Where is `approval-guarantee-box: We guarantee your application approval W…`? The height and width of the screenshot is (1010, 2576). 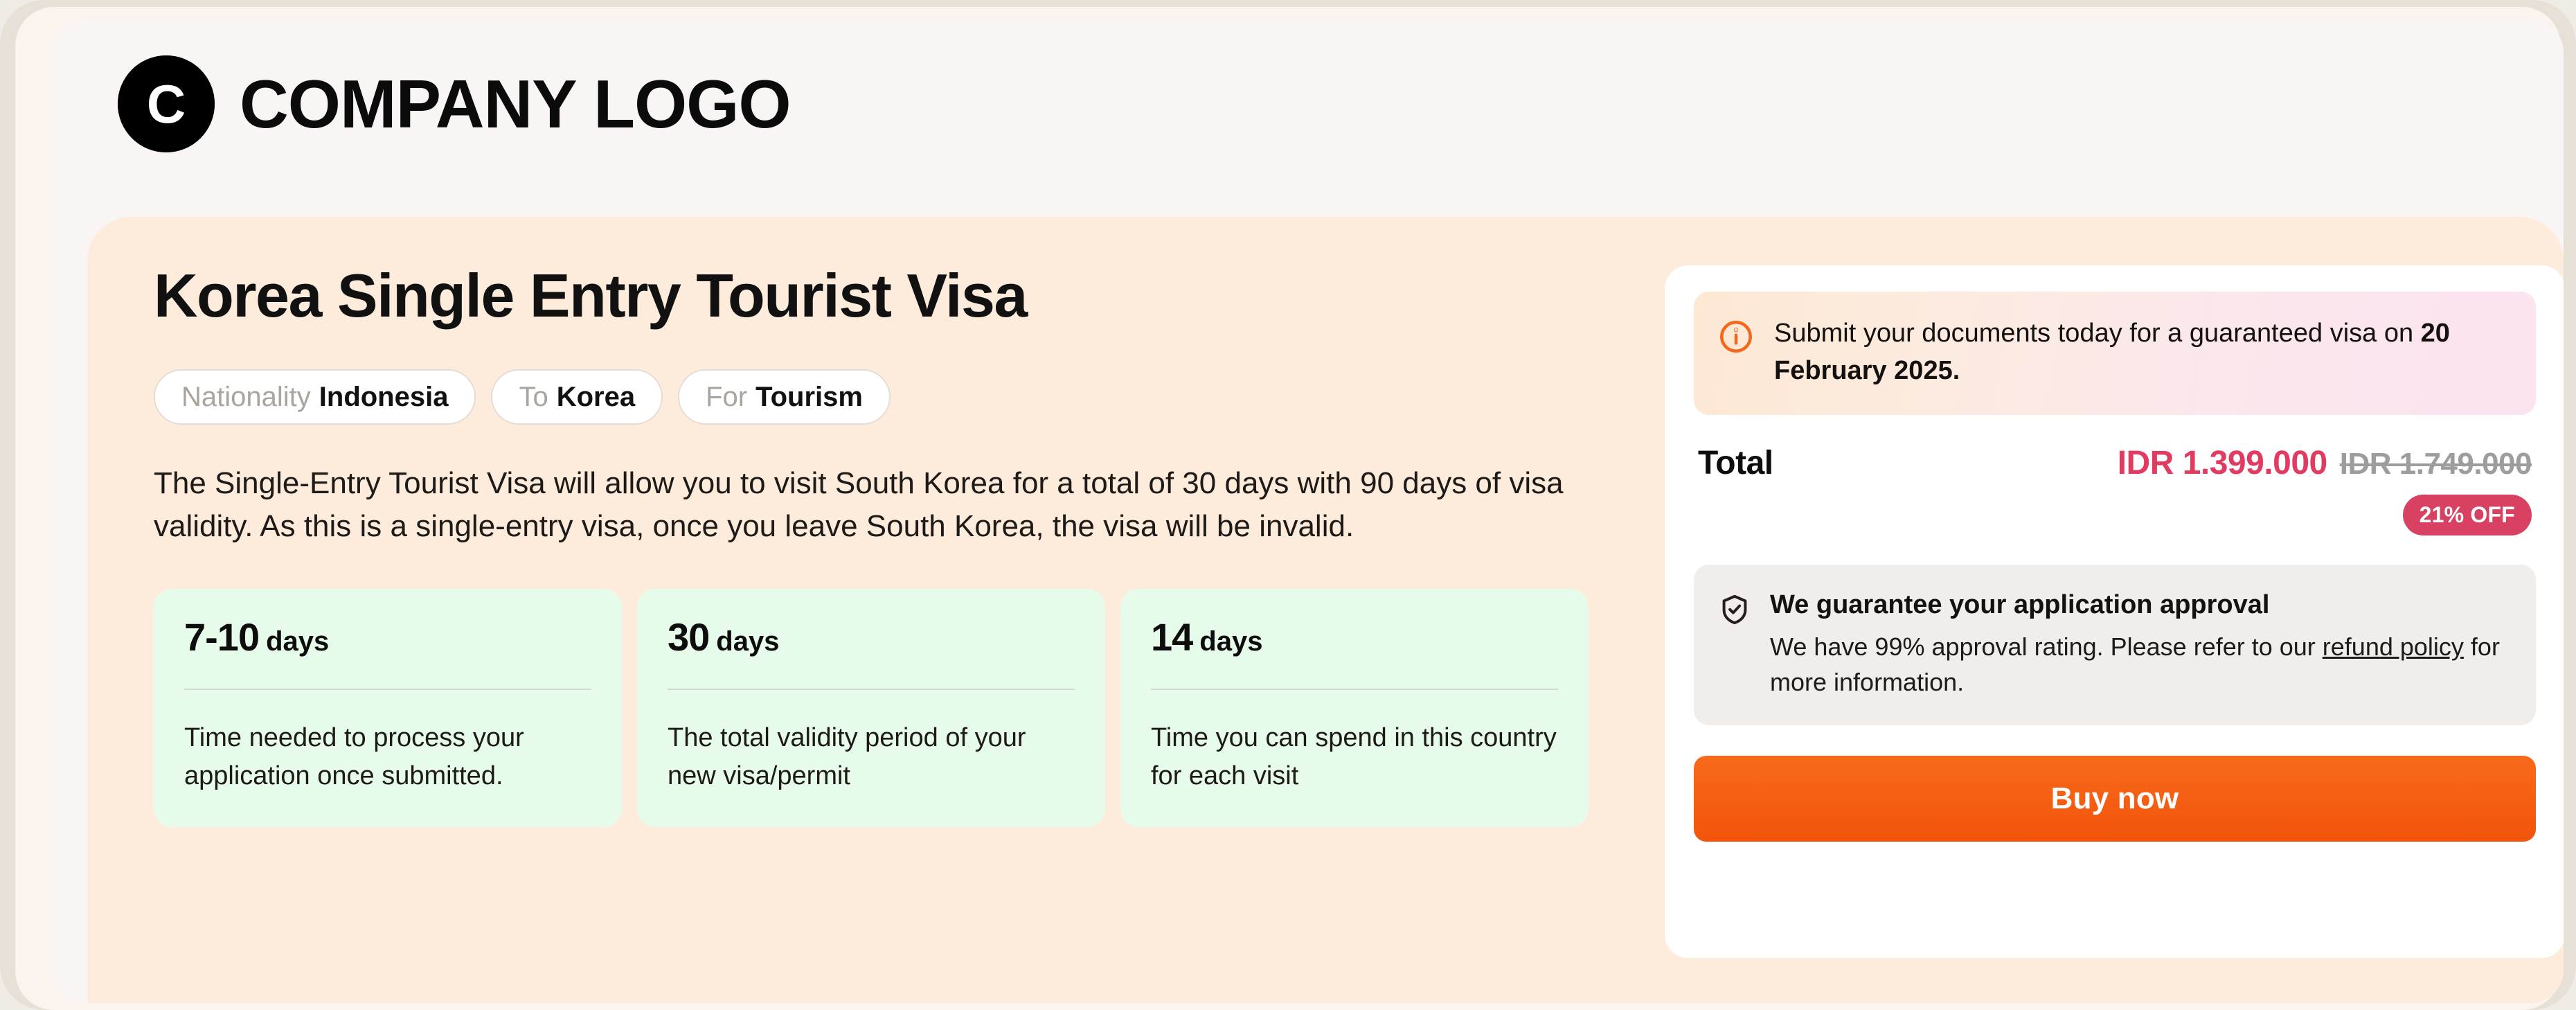 approval-guarantee-box: We guarantee your application approval W… is located at coordinates (2115, 644).